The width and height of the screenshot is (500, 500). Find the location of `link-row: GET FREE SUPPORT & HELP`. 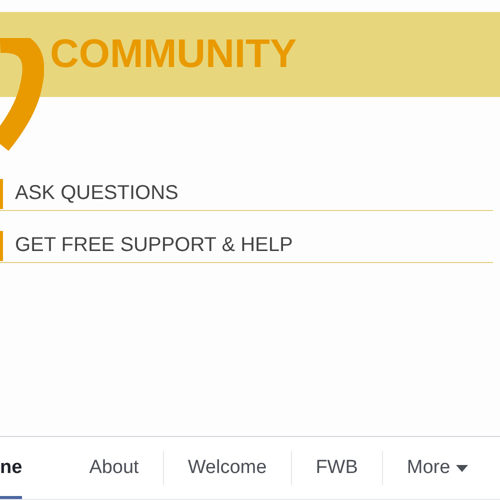

link-row: GET FREE SUPPORT & HELP is located at coordinates (246, 246).